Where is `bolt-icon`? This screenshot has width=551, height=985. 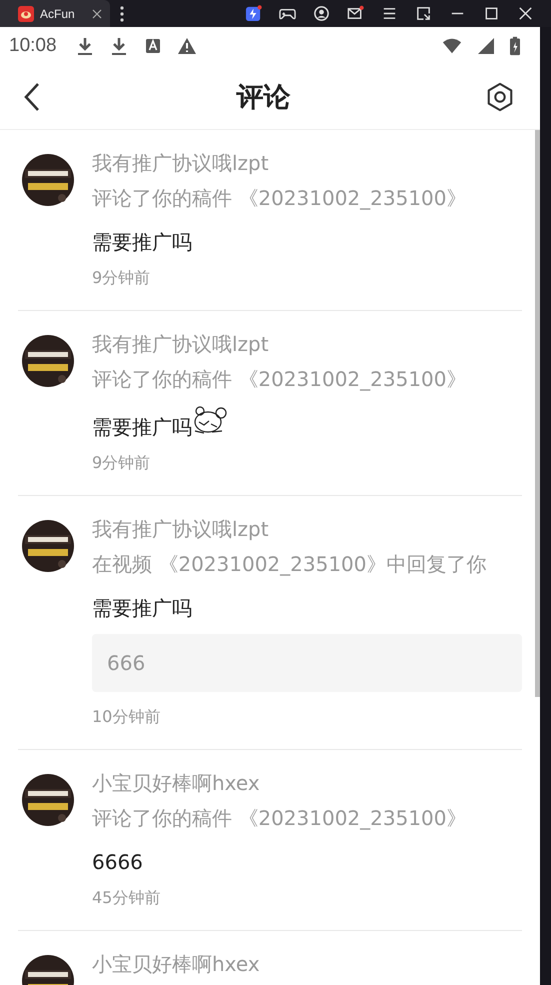 bolt-icon is located at coordinates (253, 13).